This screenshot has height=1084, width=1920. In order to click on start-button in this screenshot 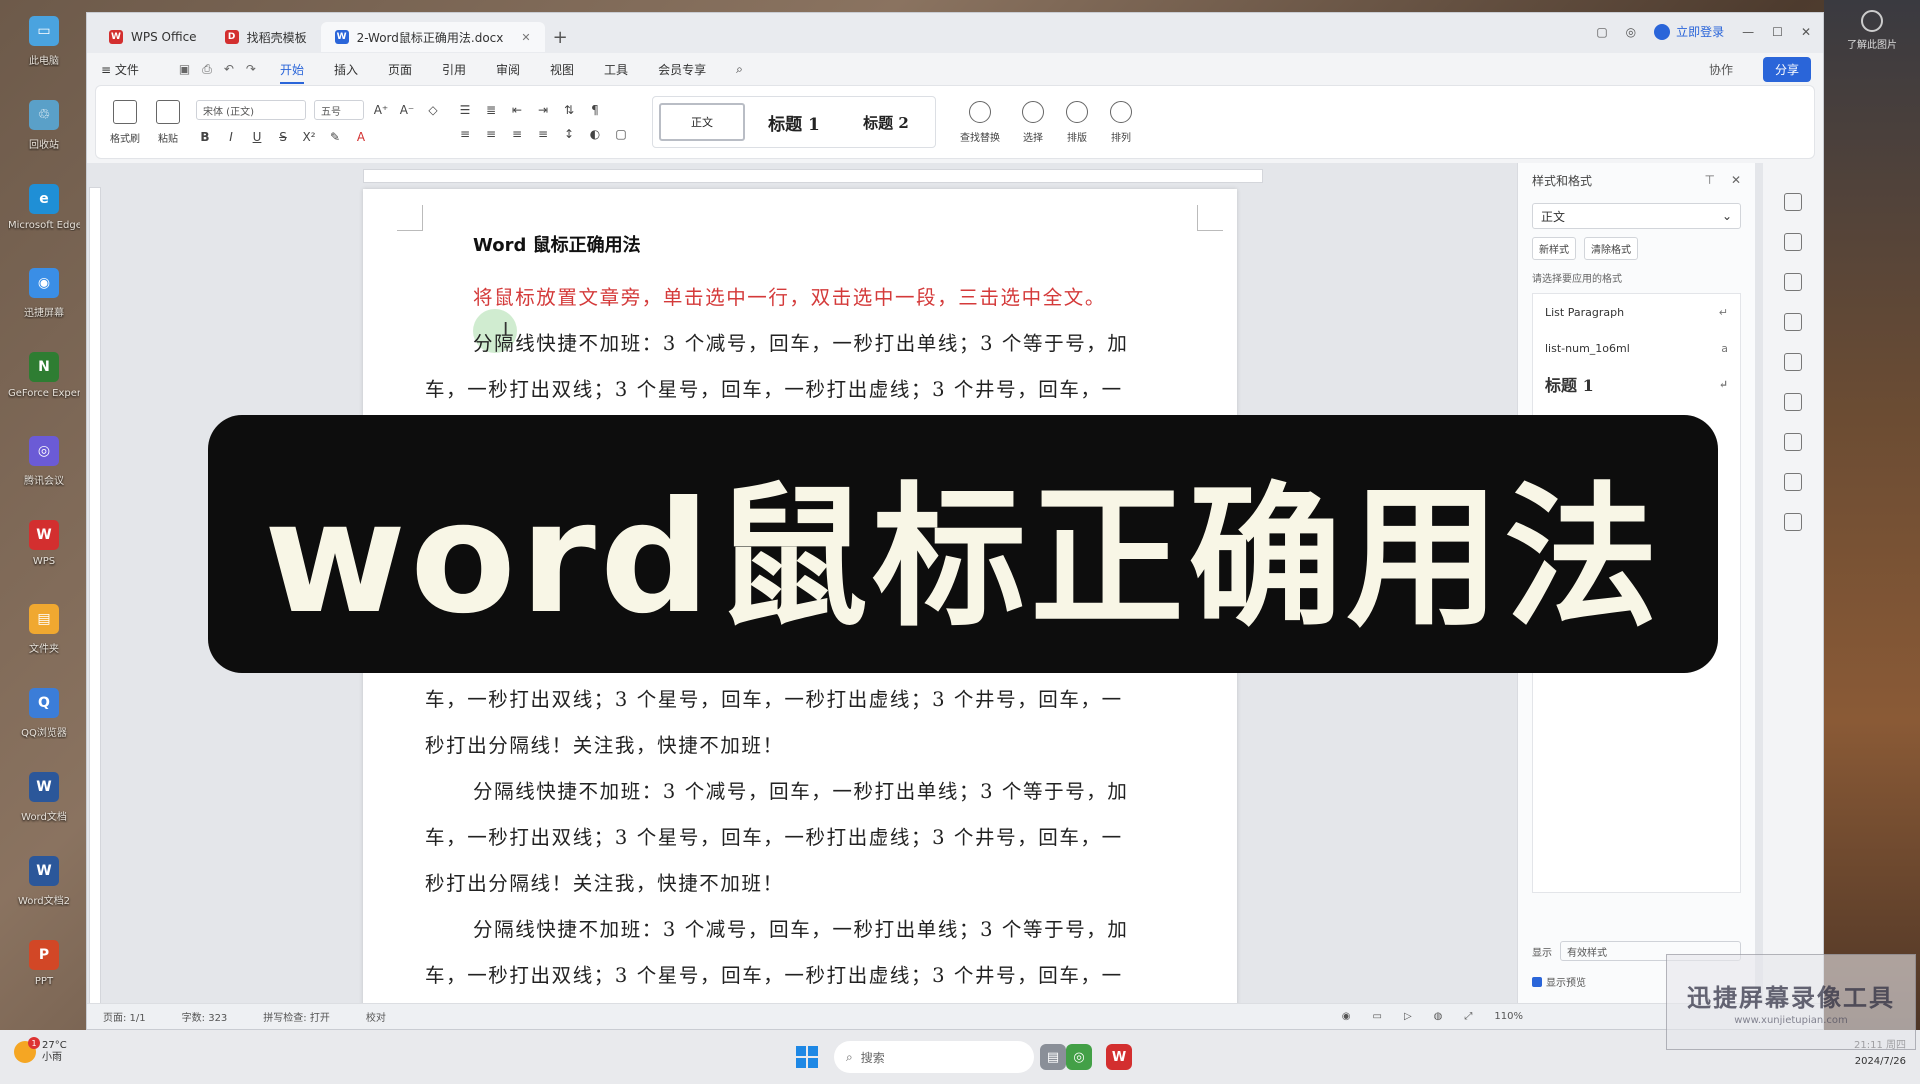, I will do `click(807, 1057)`.